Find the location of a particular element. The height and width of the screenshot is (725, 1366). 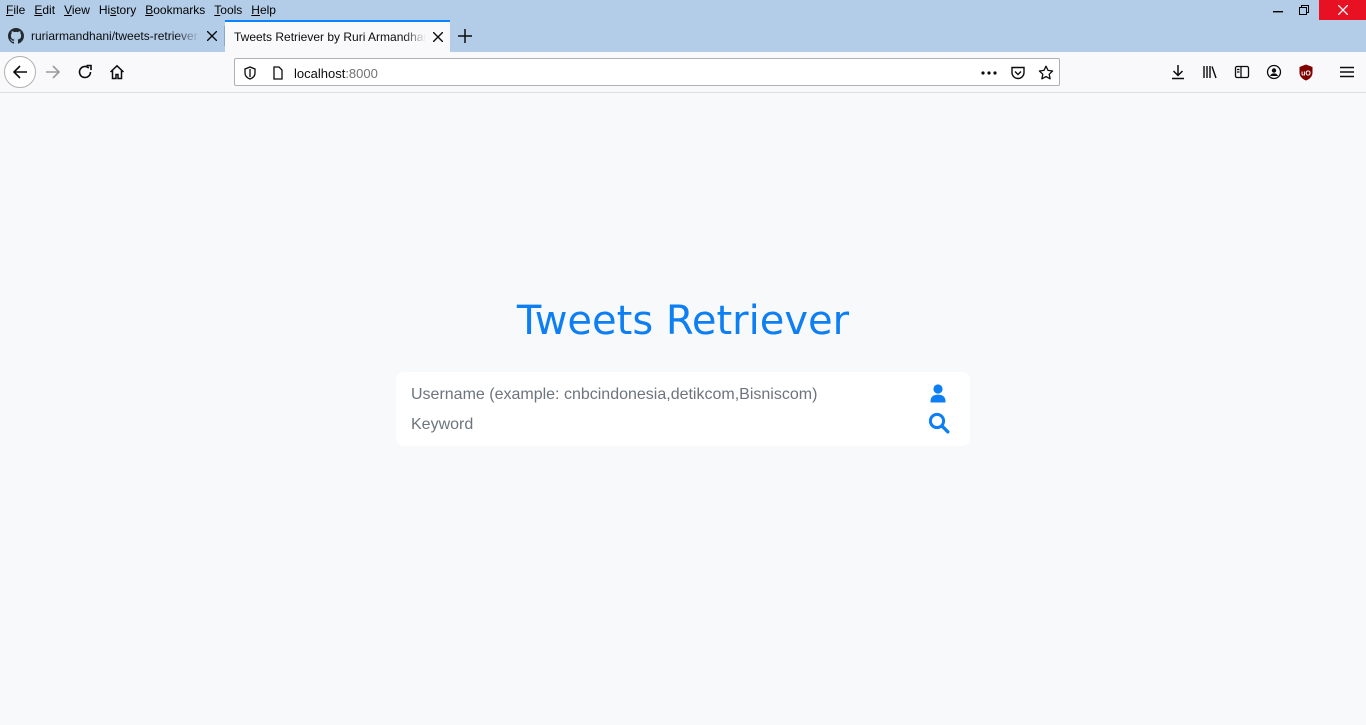

restore-icon is located at coordinates (1304, 10).